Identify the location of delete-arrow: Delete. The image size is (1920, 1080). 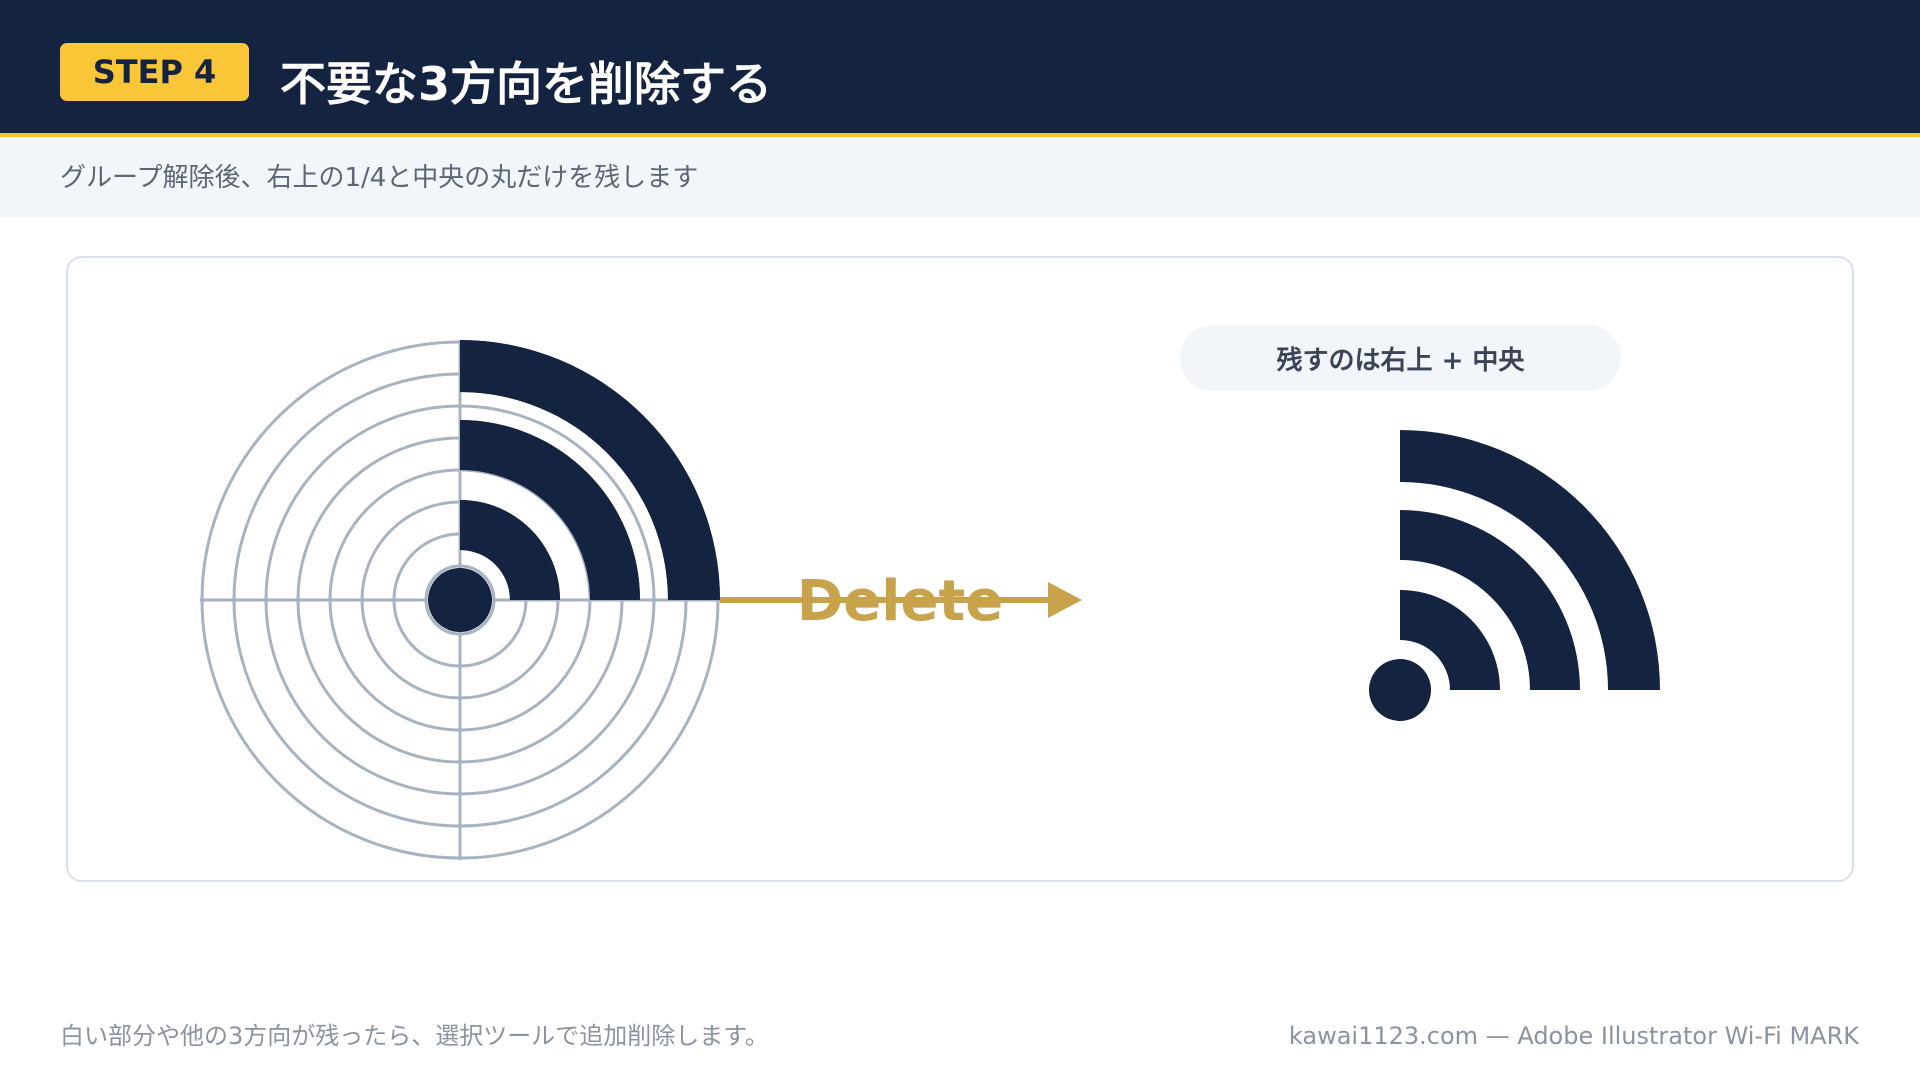
(901, 601).